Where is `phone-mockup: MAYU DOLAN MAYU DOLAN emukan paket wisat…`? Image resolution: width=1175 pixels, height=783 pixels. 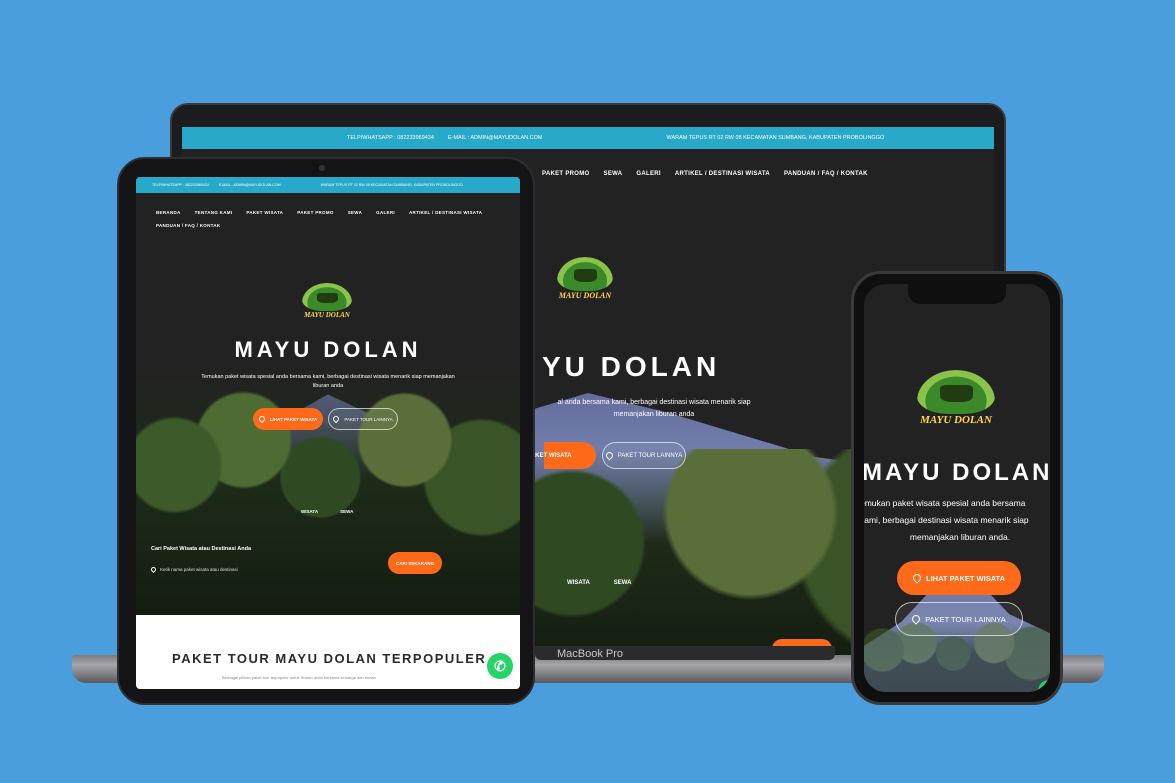 phone-mockup: MAYU DOLAN MAYU DOLAN emukan paket wisat… is located at coordinates (957, 488).